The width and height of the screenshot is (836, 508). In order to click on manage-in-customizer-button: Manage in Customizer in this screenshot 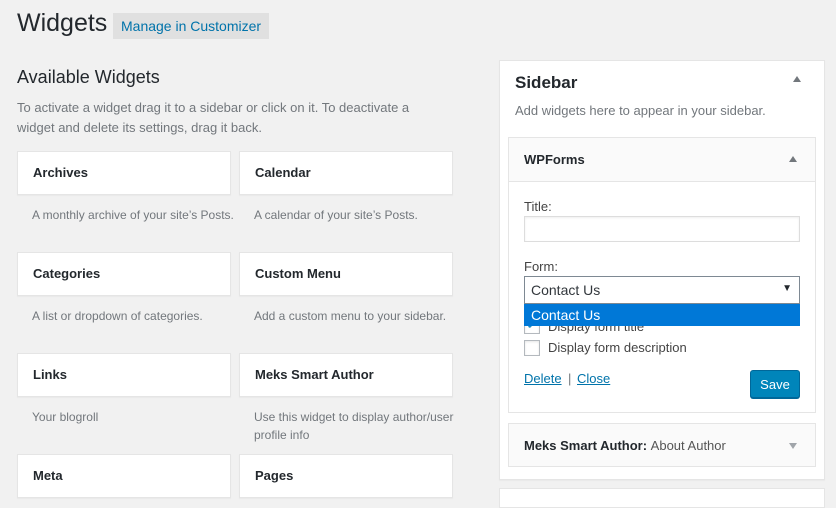, I will do `click(191, 26)`.